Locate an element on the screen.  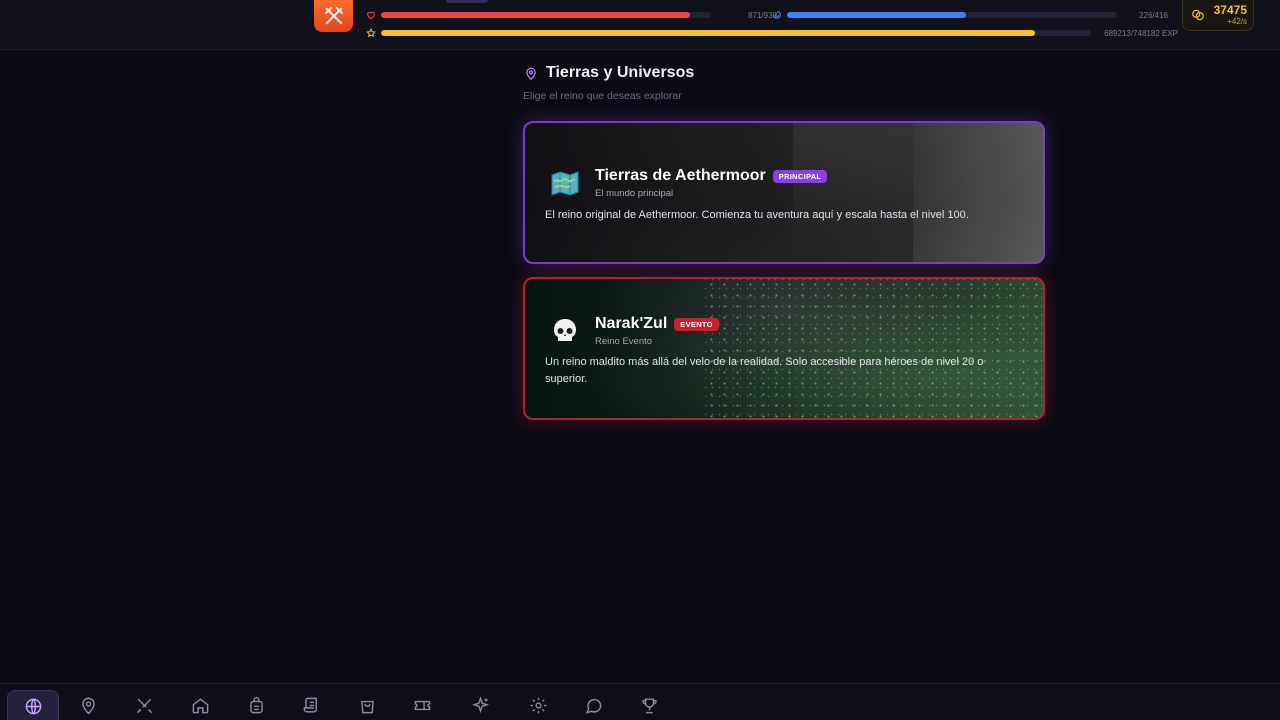
section-header: Tierras y Universos is located at coordinates (609, 73).